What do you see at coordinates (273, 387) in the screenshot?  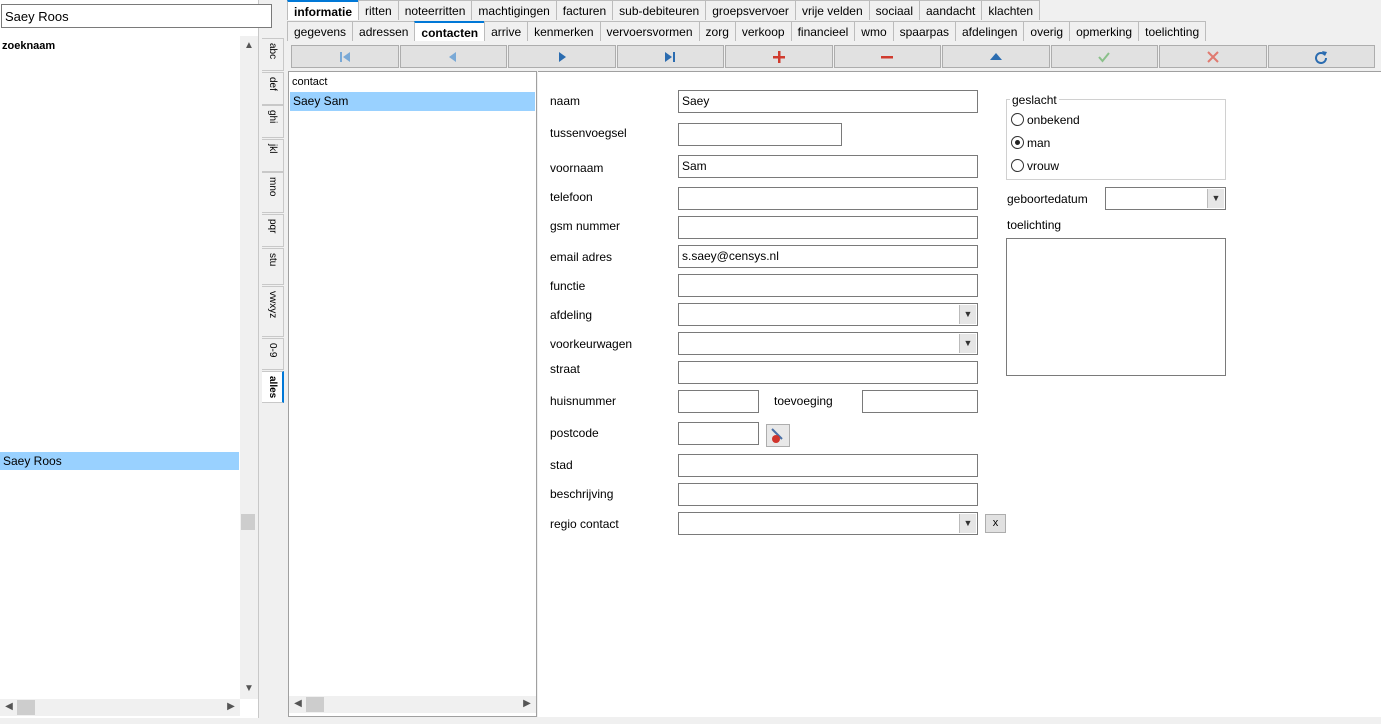 I see `alphabet-tab-alles: alles` at bounding box center [273, 387].